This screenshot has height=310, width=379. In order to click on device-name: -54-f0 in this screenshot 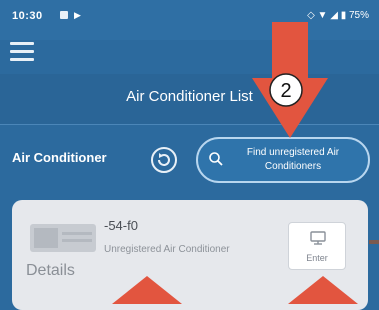, I will do `click(121, 225)`.